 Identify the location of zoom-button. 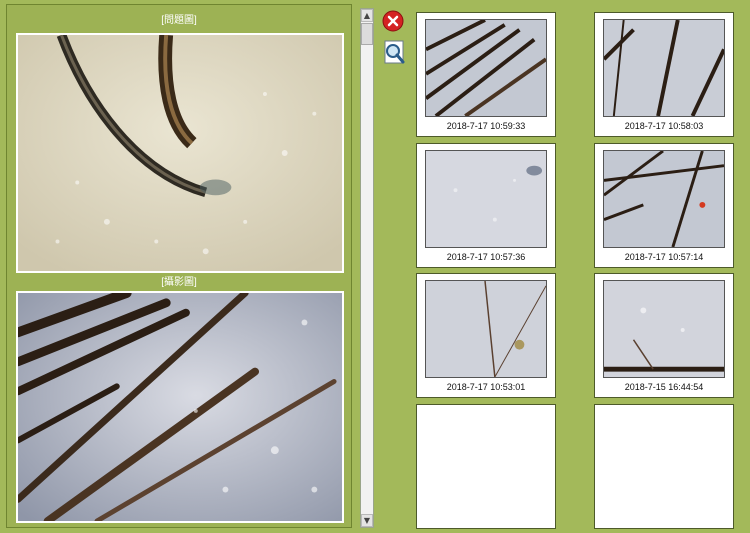
(394, 53).